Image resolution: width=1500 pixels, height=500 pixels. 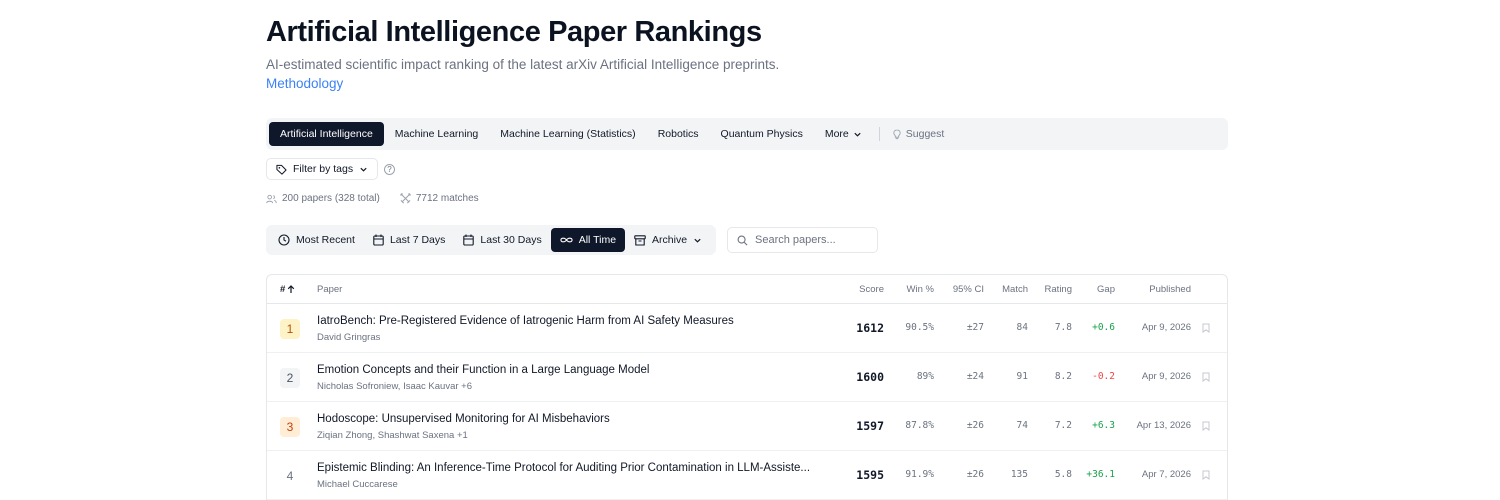 What do you see at coordinates (897, 134) in the screenshot?
I see `lightbulb-icon` at bounding box center [897, 134].